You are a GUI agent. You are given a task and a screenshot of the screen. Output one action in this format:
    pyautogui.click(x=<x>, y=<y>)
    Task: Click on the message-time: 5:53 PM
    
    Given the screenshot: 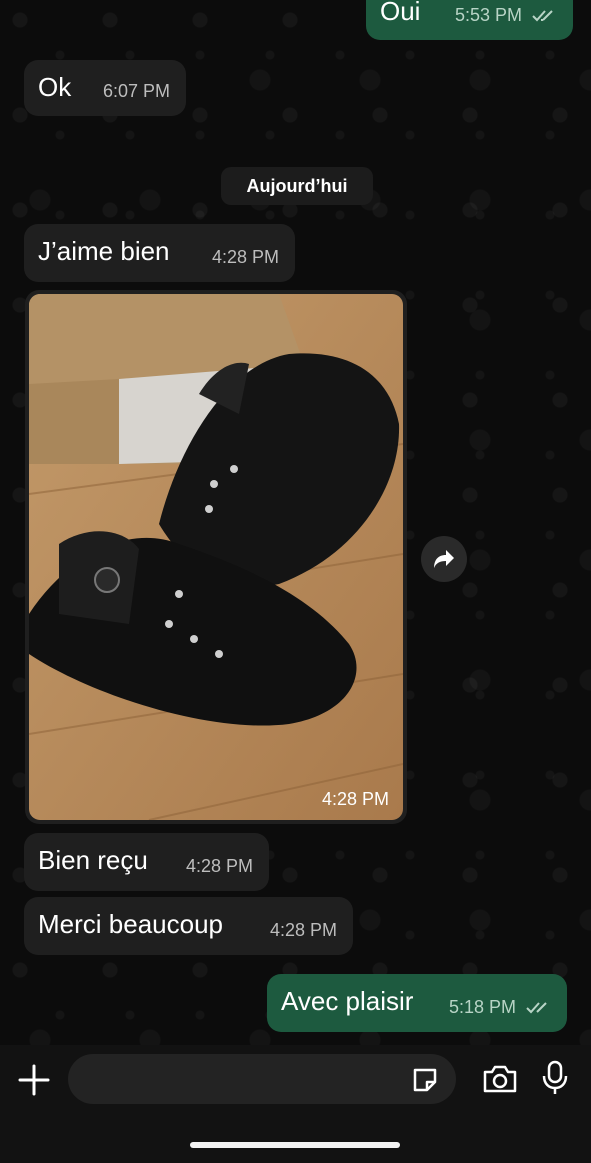 What is the action you would take?
    pyautogui.click(x=506, y=15)
    